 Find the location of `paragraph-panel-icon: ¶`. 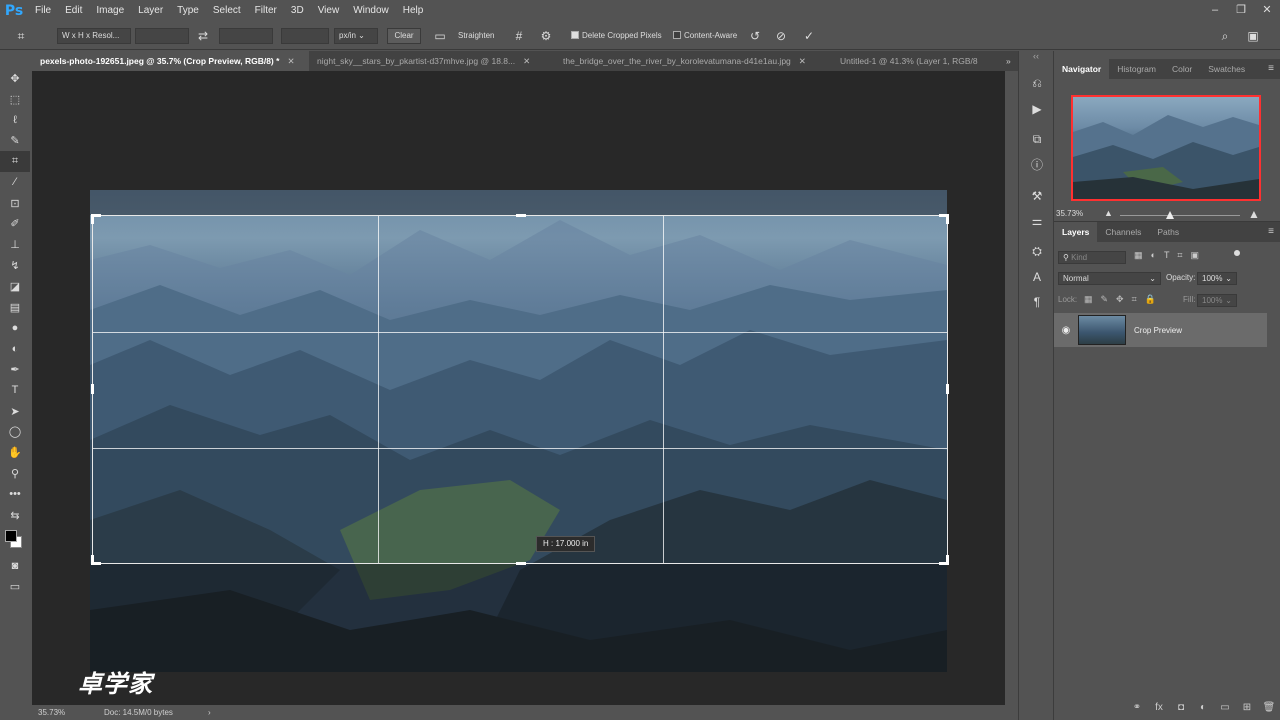

paragraph-panel-icon: ¶ is located at coordinates (1037, 301).